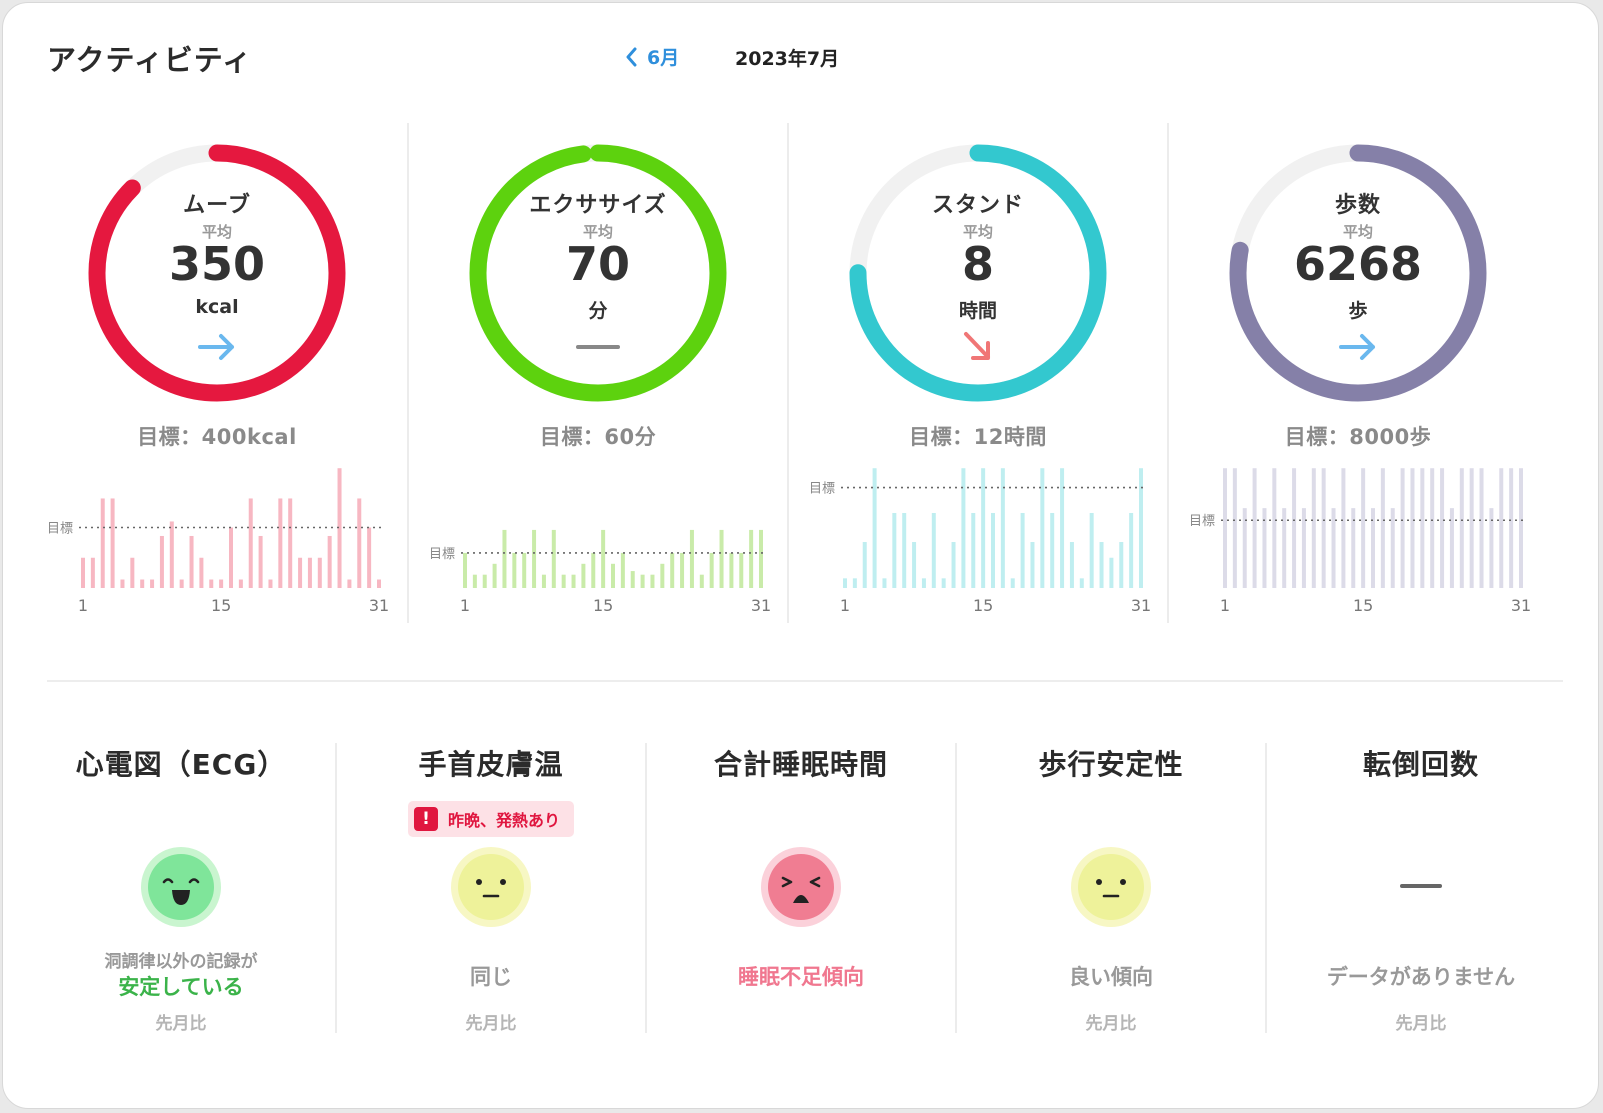 This screenshot has height=1113, width=1603. Describe the element at coordinates (491, 819) in the screenshot. I see `alert-badge: ! 昨晩、発熱あり` at that location.